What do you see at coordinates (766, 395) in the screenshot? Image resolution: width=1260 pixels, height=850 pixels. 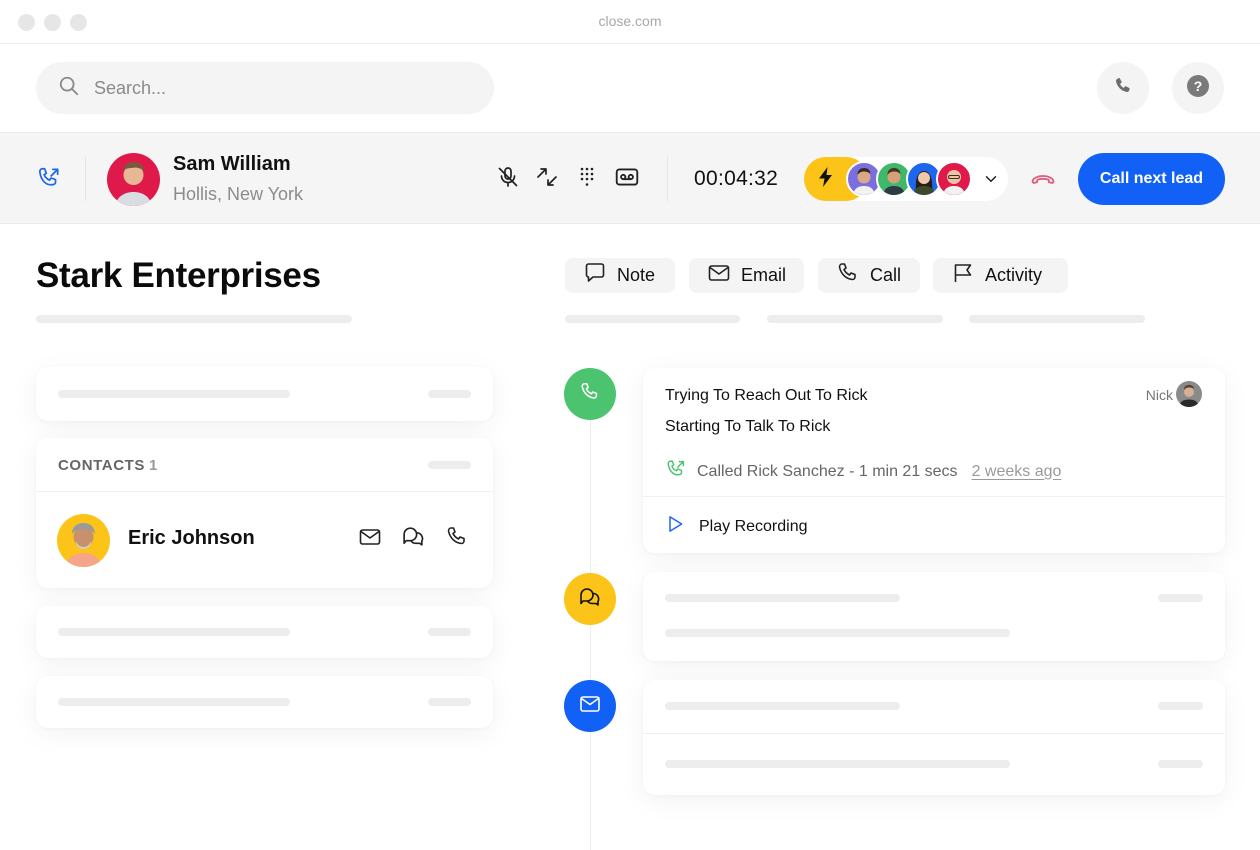 I see `activity-title: Trying To Reach Out To Rick` at bounding box center [766, 395].